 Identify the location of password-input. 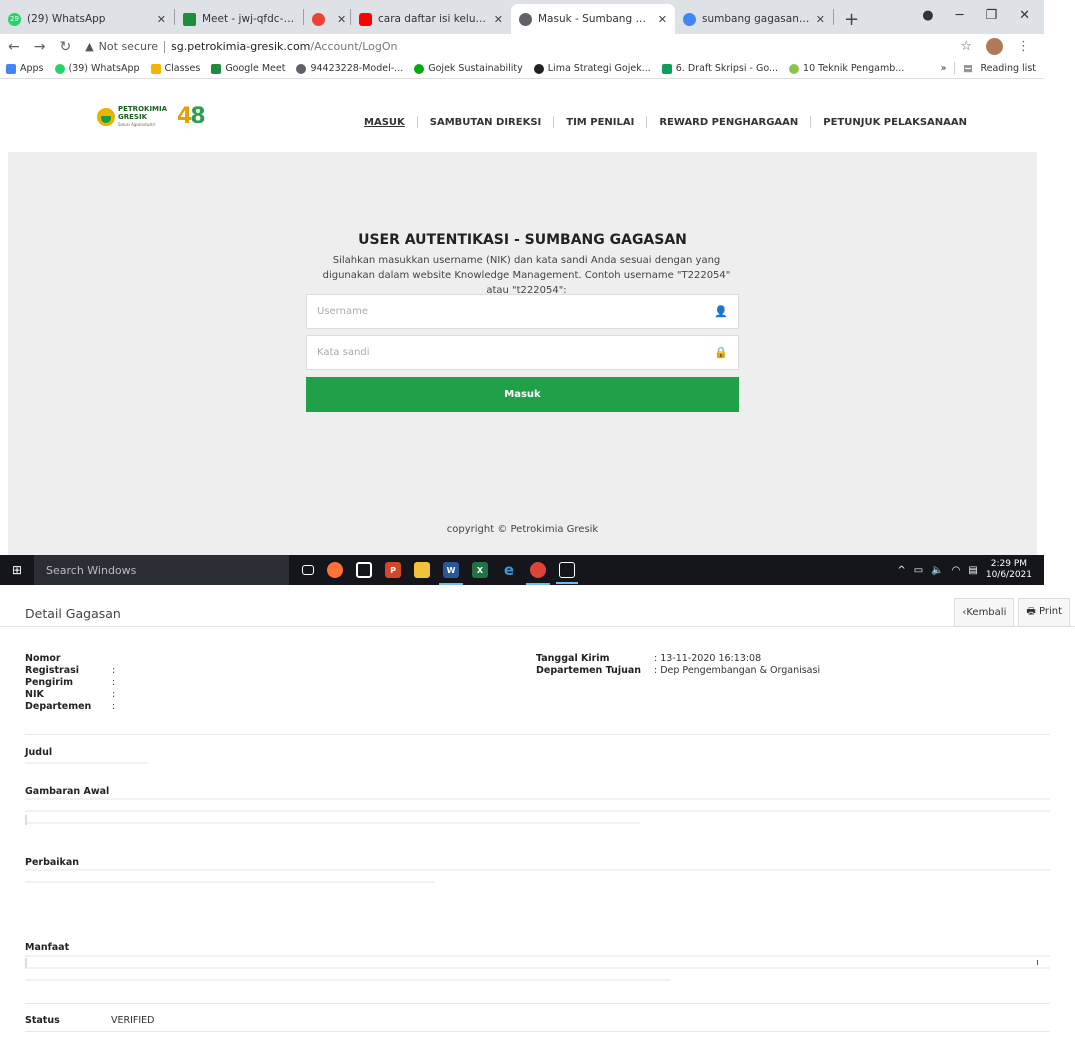
(516, 352).